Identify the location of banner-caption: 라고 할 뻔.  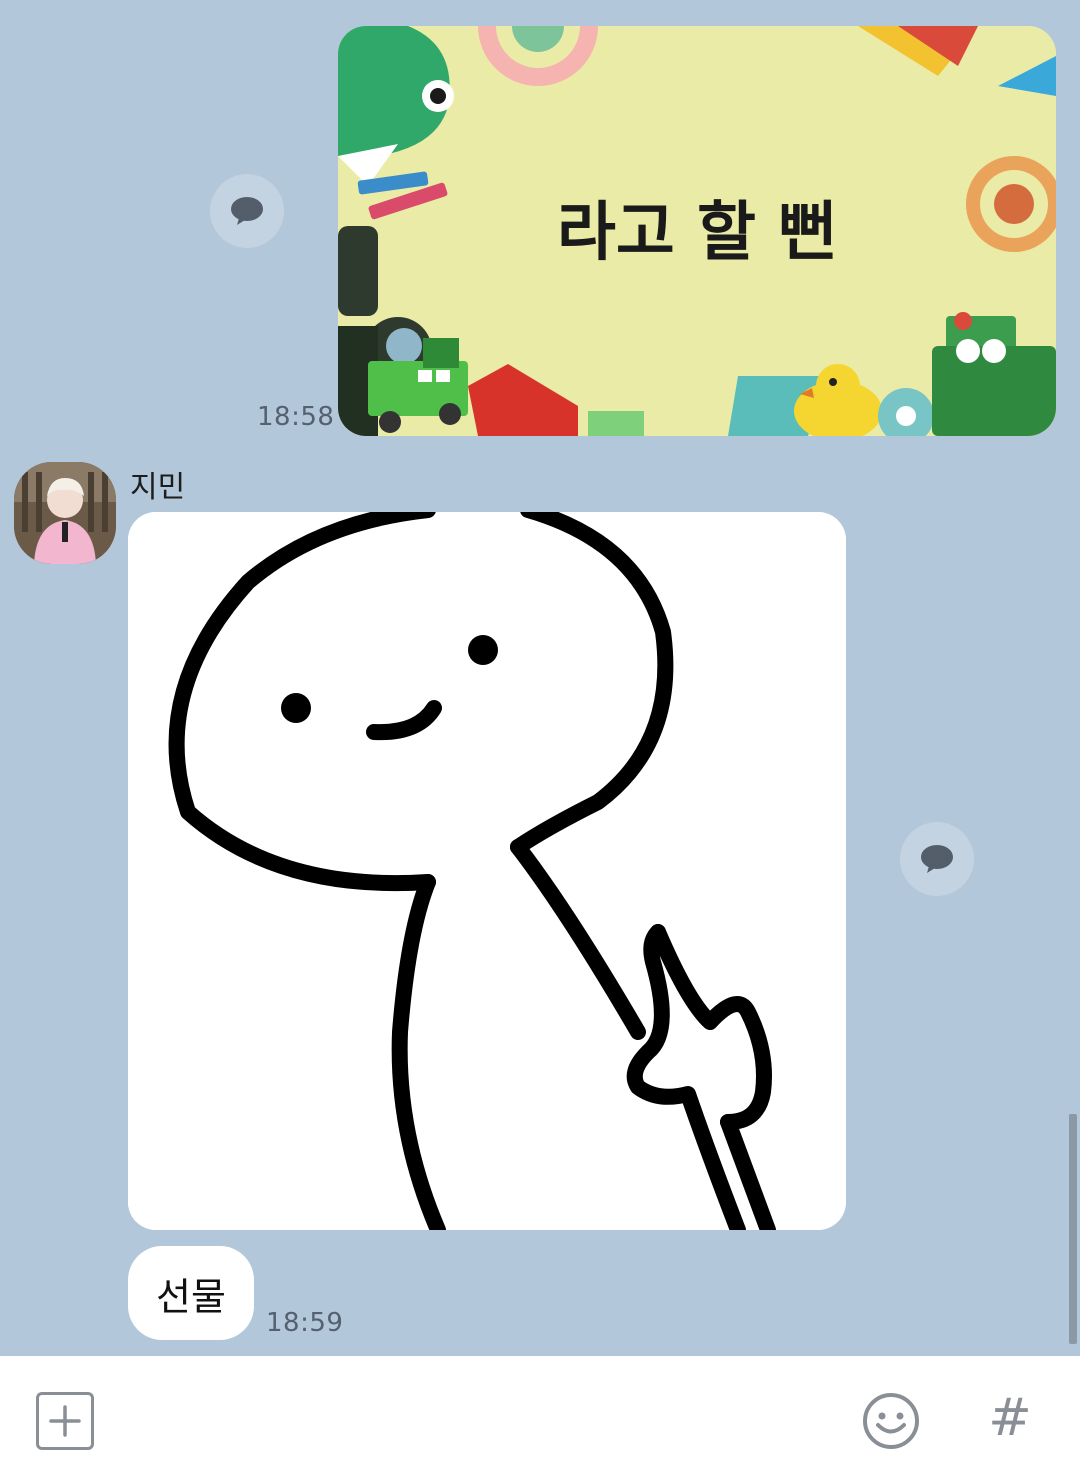
(697, 233).